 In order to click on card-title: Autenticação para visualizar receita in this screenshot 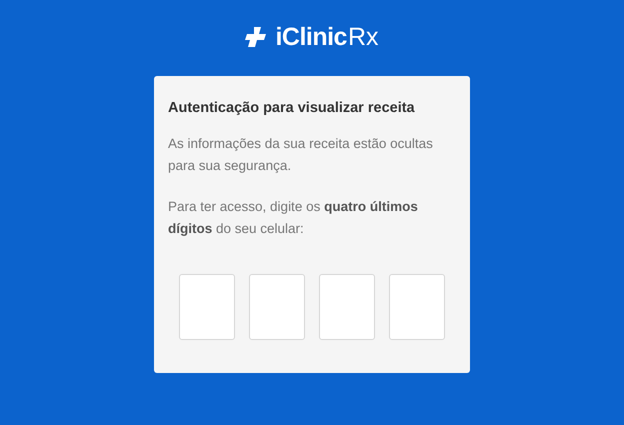, I will do `click(292, 108)`.